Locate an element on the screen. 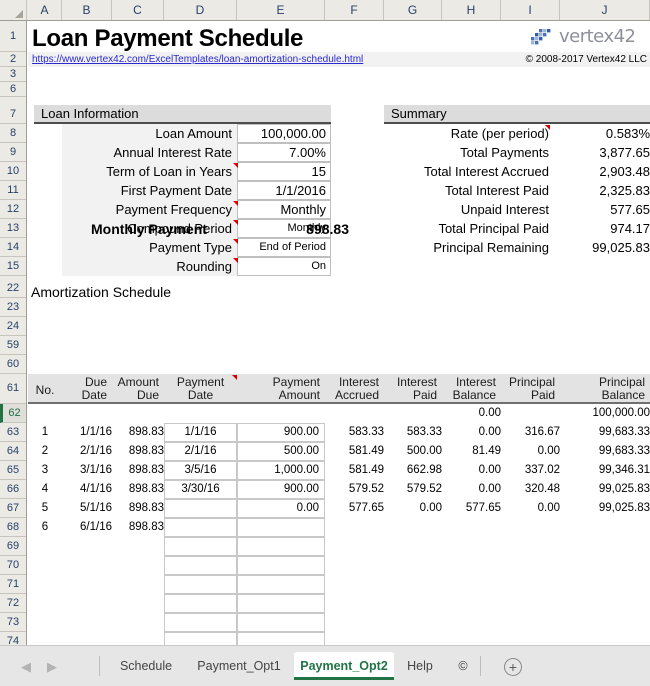 The width and height of the screenshot is (650, 686). loan-info-input-3: 1/1/2016 is located at coordinates (284, 190).